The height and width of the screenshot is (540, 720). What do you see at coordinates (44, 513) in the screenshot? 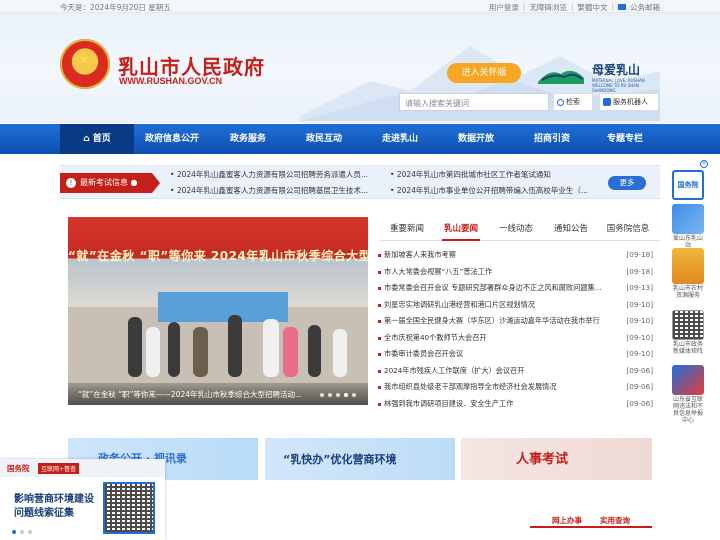
I see `float-line-2: 问题线索征集` at bounding box center [44, 513].